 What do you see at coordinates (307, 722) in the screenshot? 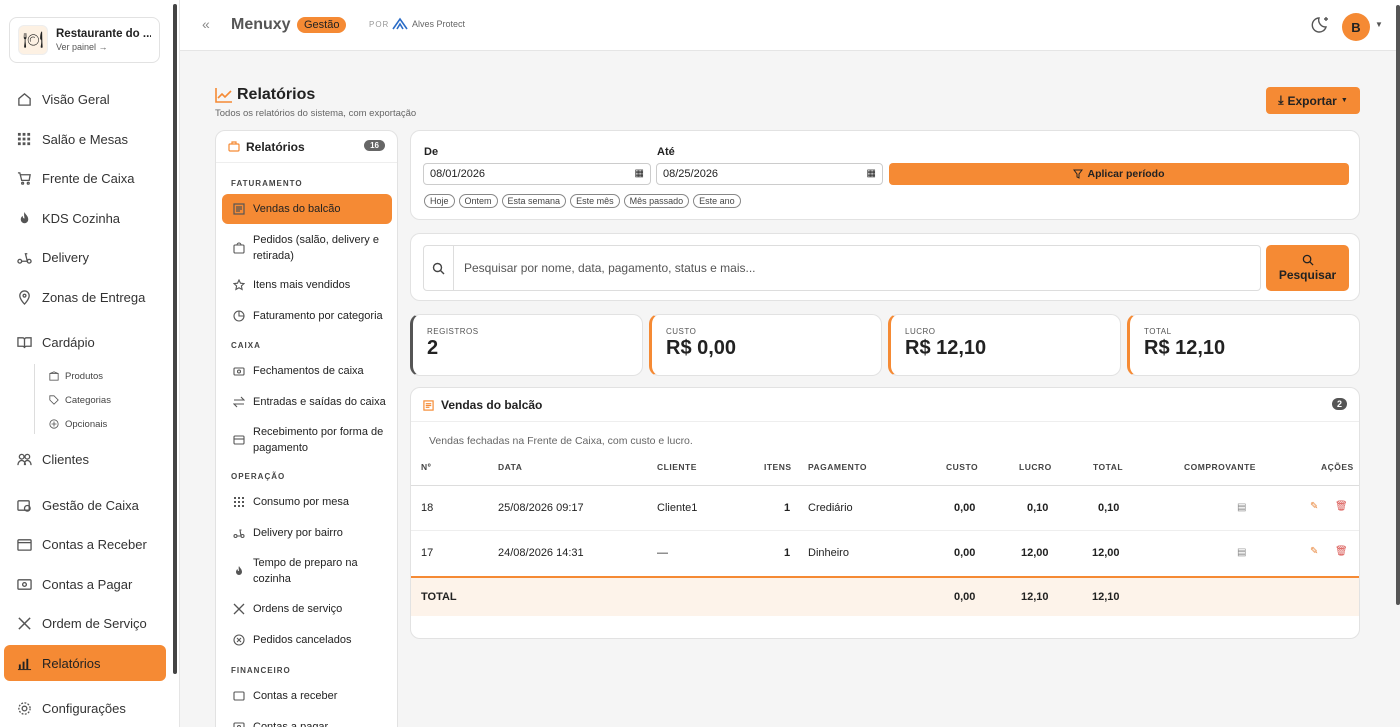
I see `report-contas-pagar: Contas a pagar` at bounding box center [307, 722].